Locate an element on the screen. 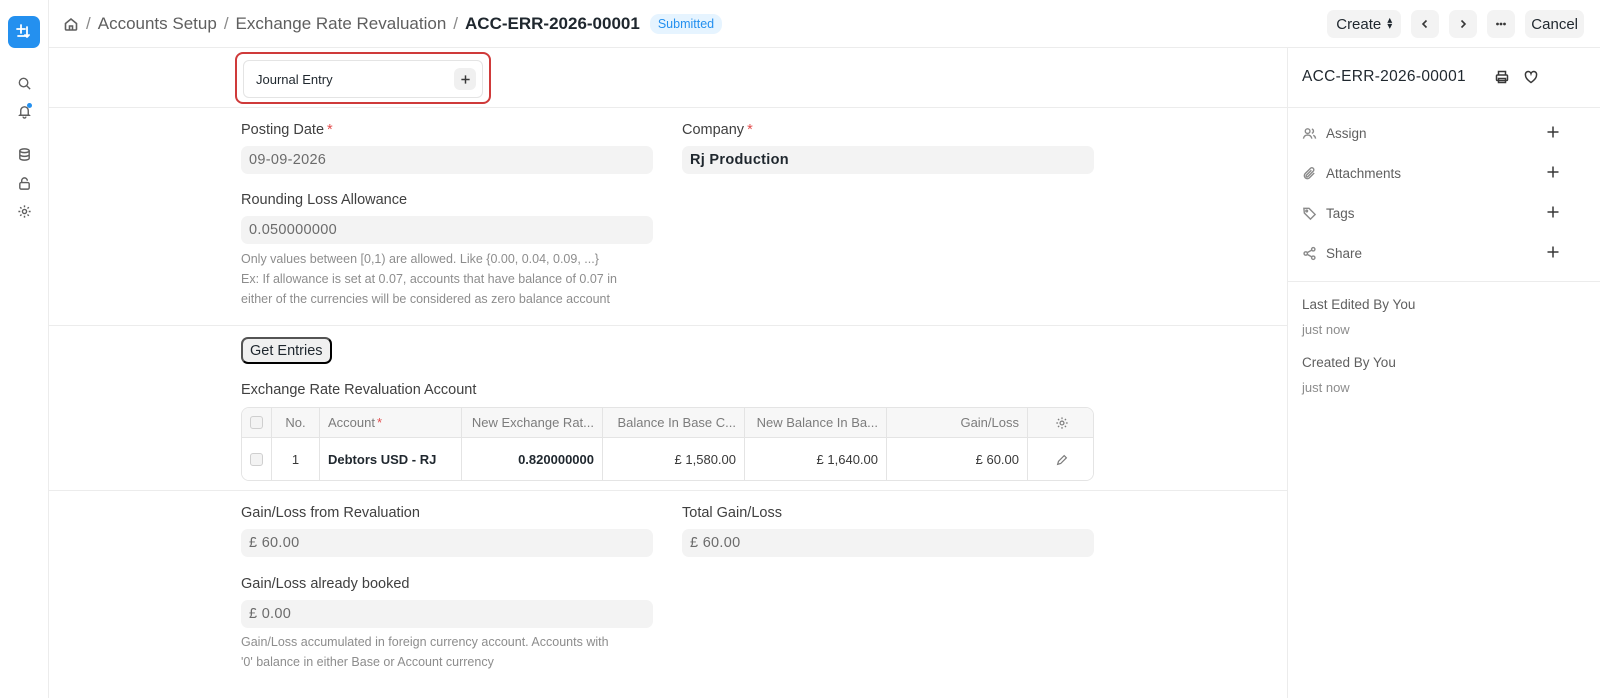  add-attachment-icon is located at coordinates (1553, 173).